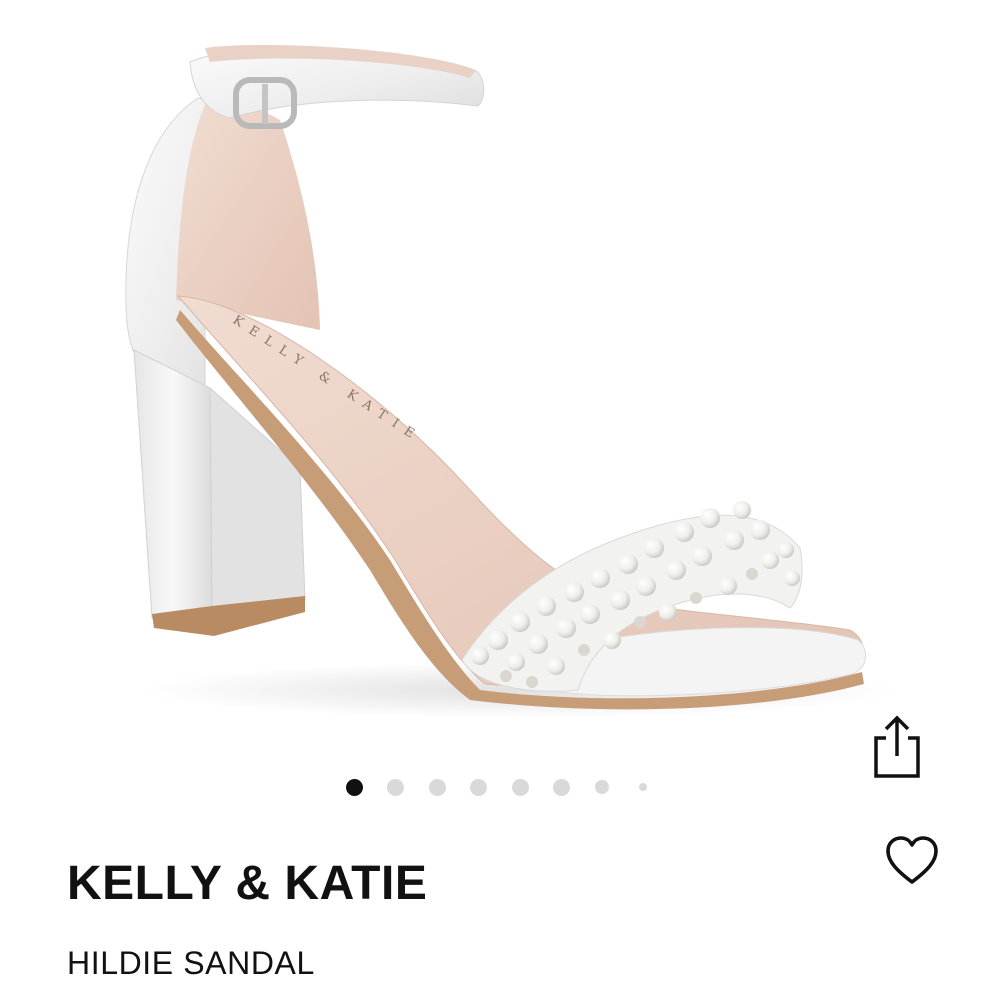 This screenshot has height=1000, width=1000. I want to click on brand-name: KELLY & KATIE, so click(247, 884).